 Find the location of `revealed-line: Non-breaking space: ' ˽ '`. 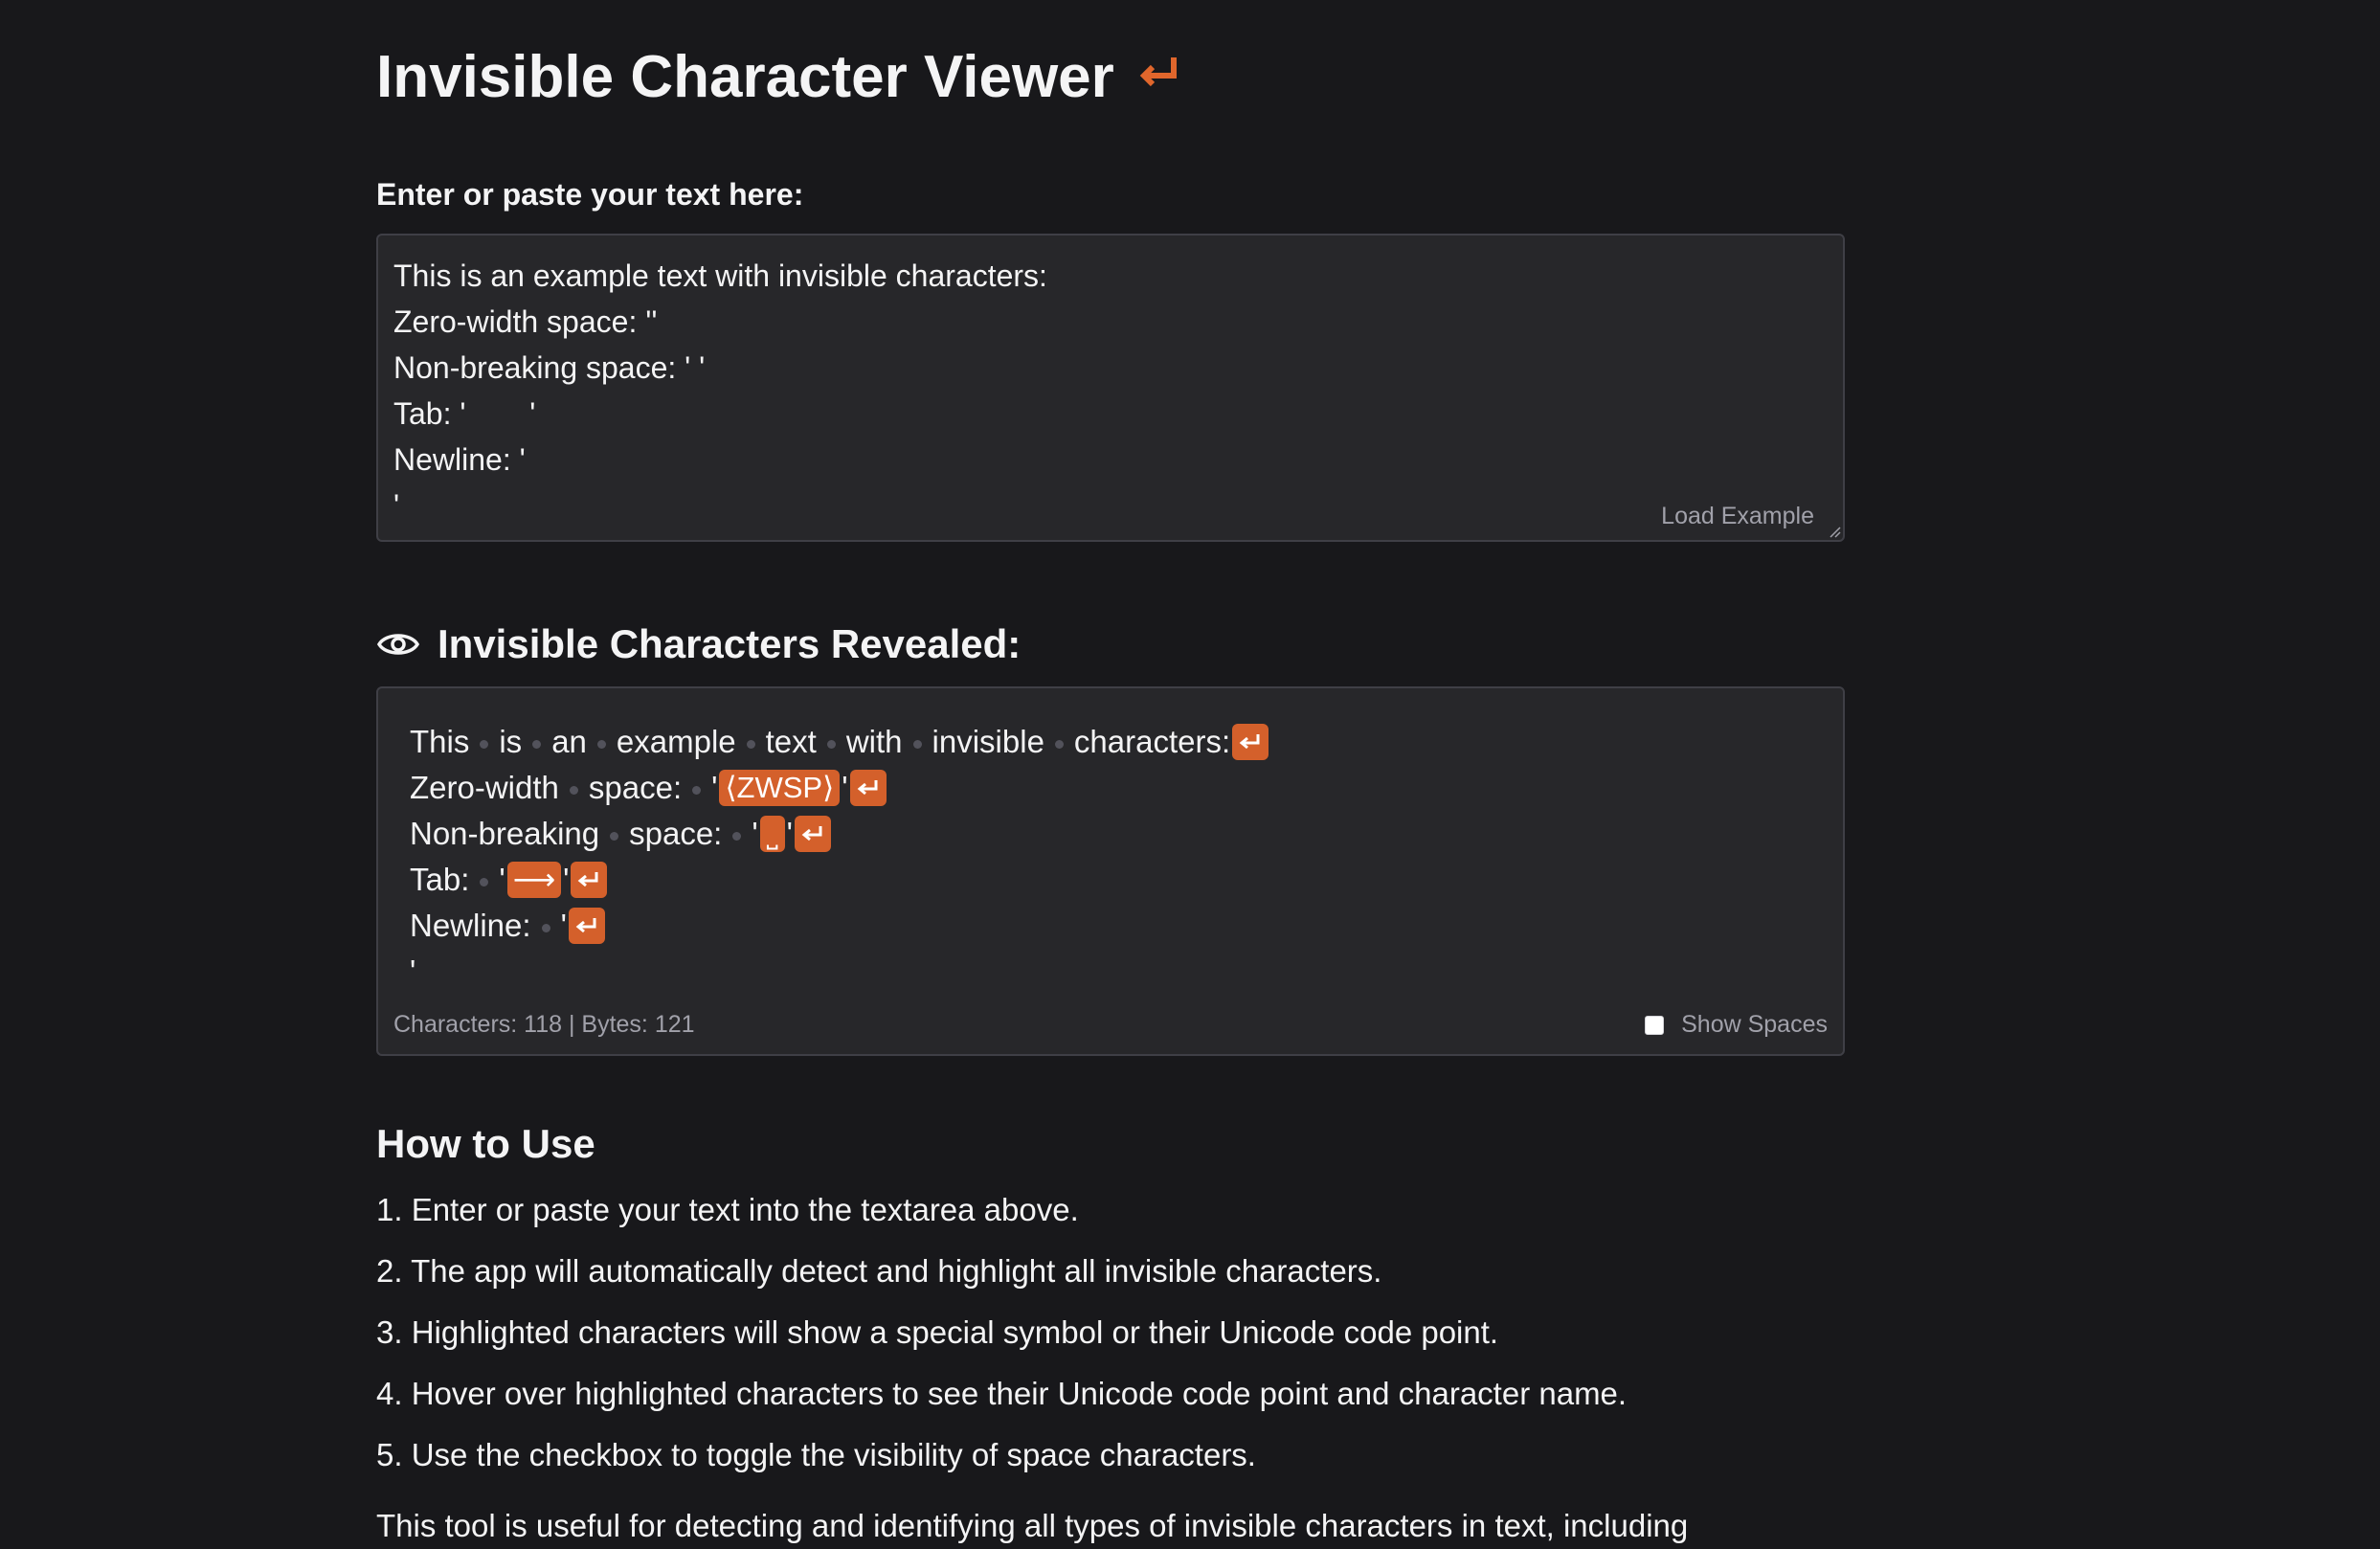

revealed-line: Non-breaking space: ' ˽ ' is located at coordinates (840, 834).